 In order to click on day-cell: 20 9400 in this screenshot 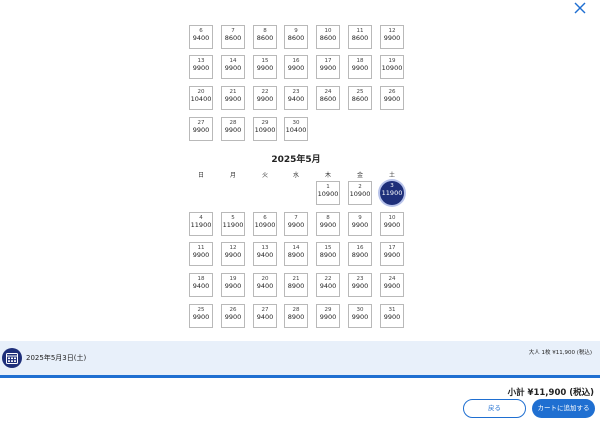, I will do `click(265, 285)`.